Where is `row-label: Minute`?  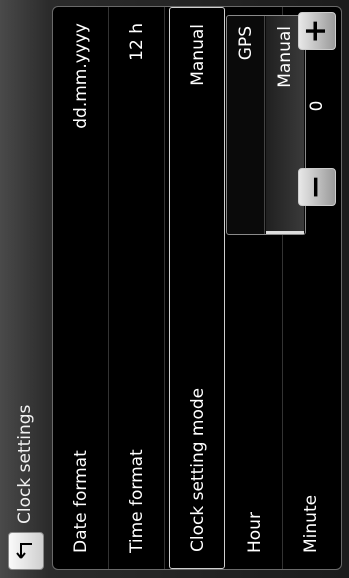
row-label: Minute is located at coordinates (311, 523).